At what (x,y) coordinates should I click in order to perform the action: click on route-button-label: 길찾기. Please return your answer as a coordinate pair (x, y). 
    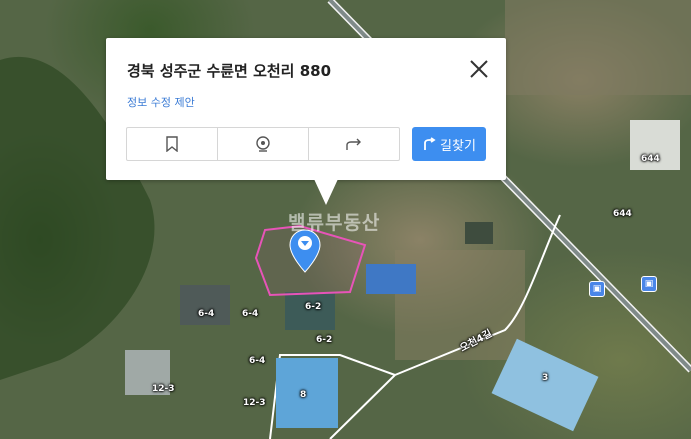
    Looking at the image, I should click on (458, 146).